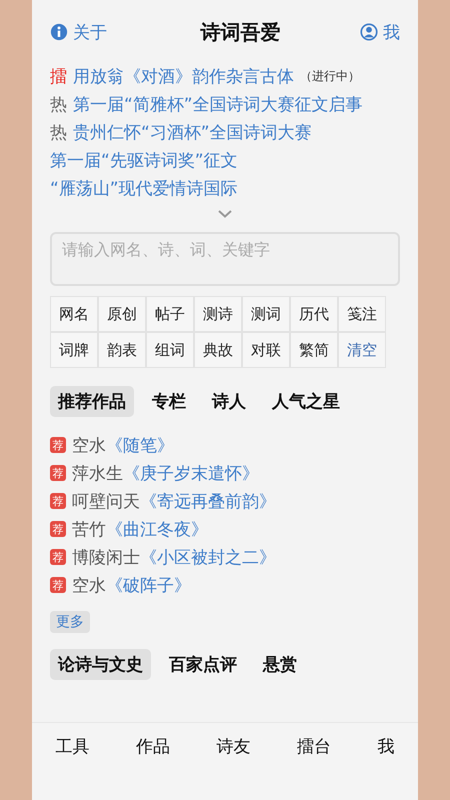 The image size is (450, 800). Describe the element at coordinates (148, 585) in the screenshot. I see `work-link: 《破阵子》` at that location.